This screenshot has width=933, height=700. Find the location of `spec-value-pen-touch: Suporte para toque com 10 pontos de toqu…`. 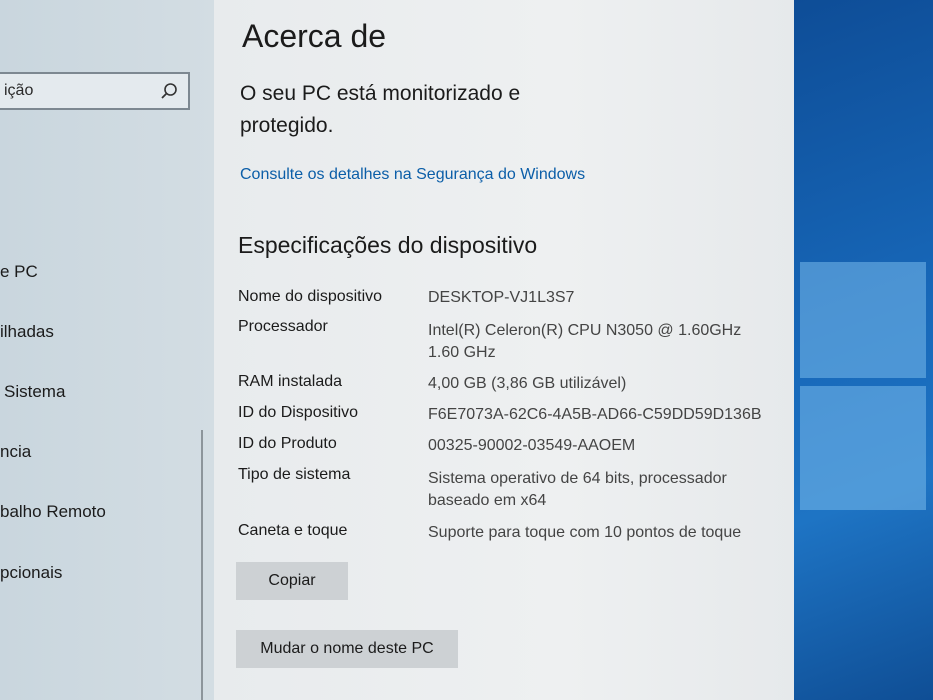

spec-value-pen-touch: Suporte para toque com 10 pontos de toqu… is located at coordinates (585, 532).